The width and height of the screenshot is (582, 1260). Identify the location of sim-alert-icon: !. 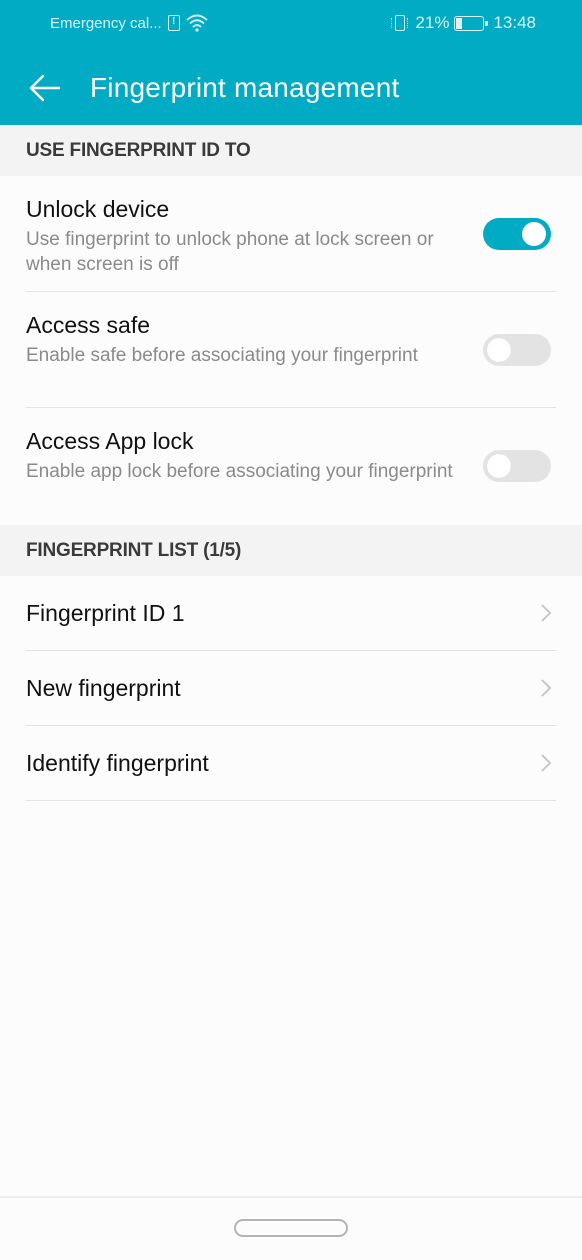
(173, 23).